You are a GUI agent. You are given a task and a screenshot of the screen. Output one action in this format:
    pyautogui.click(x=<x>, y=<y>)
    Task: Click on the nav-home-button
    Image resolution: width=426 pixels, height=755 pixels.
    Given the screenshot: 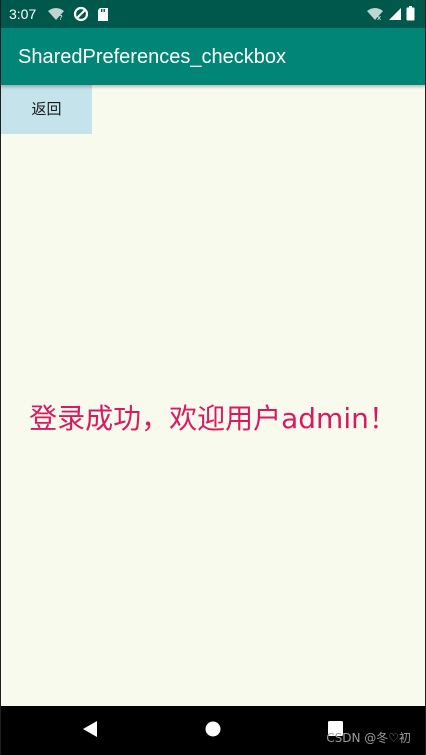 What is the action you would take?
    pyautogui.click(x=213, y=730)
    